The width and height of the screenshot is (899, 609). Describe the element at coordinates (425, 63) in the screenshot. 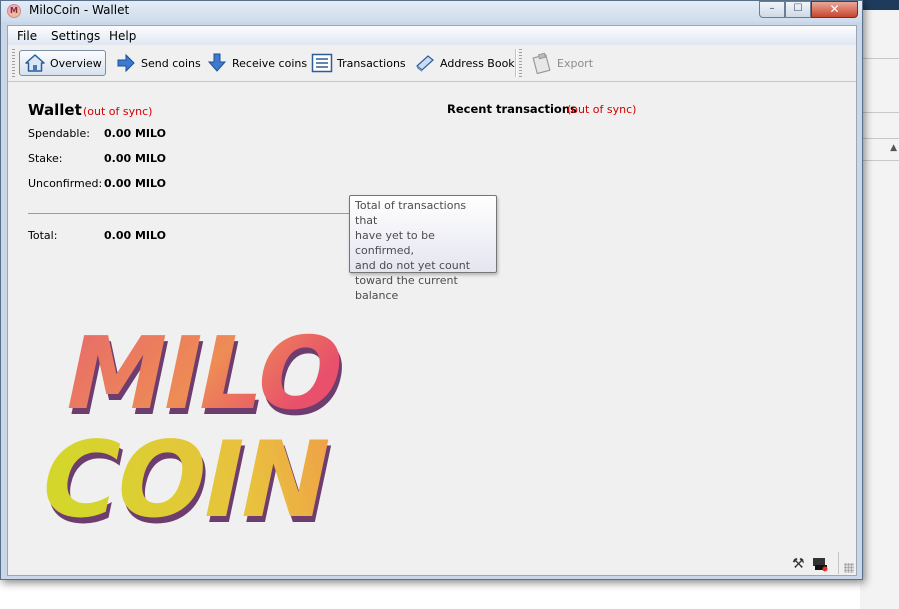

I see `address-book-icon` at that location.